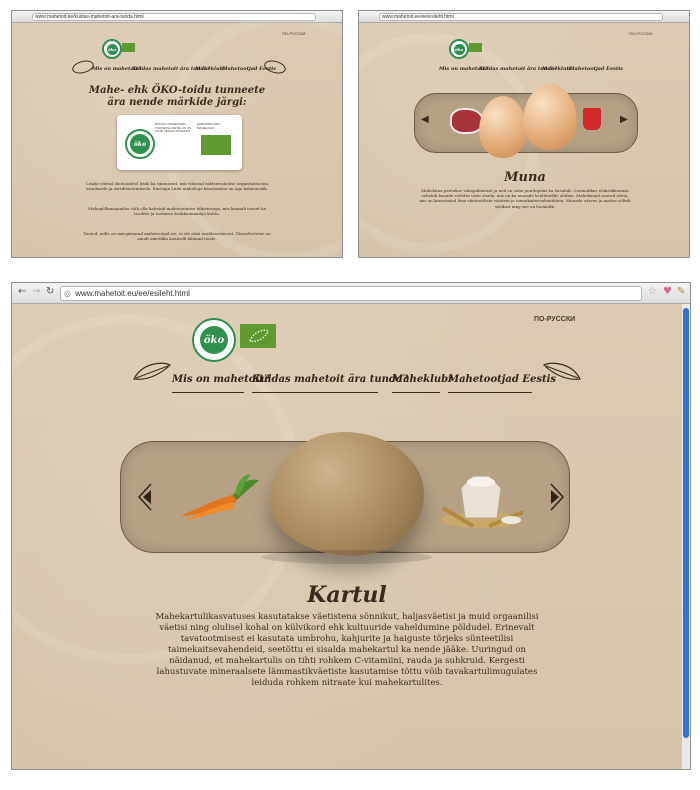 This screenshot has height=790, width=700. I want to click on forward-icon: →, so click(36, 291).